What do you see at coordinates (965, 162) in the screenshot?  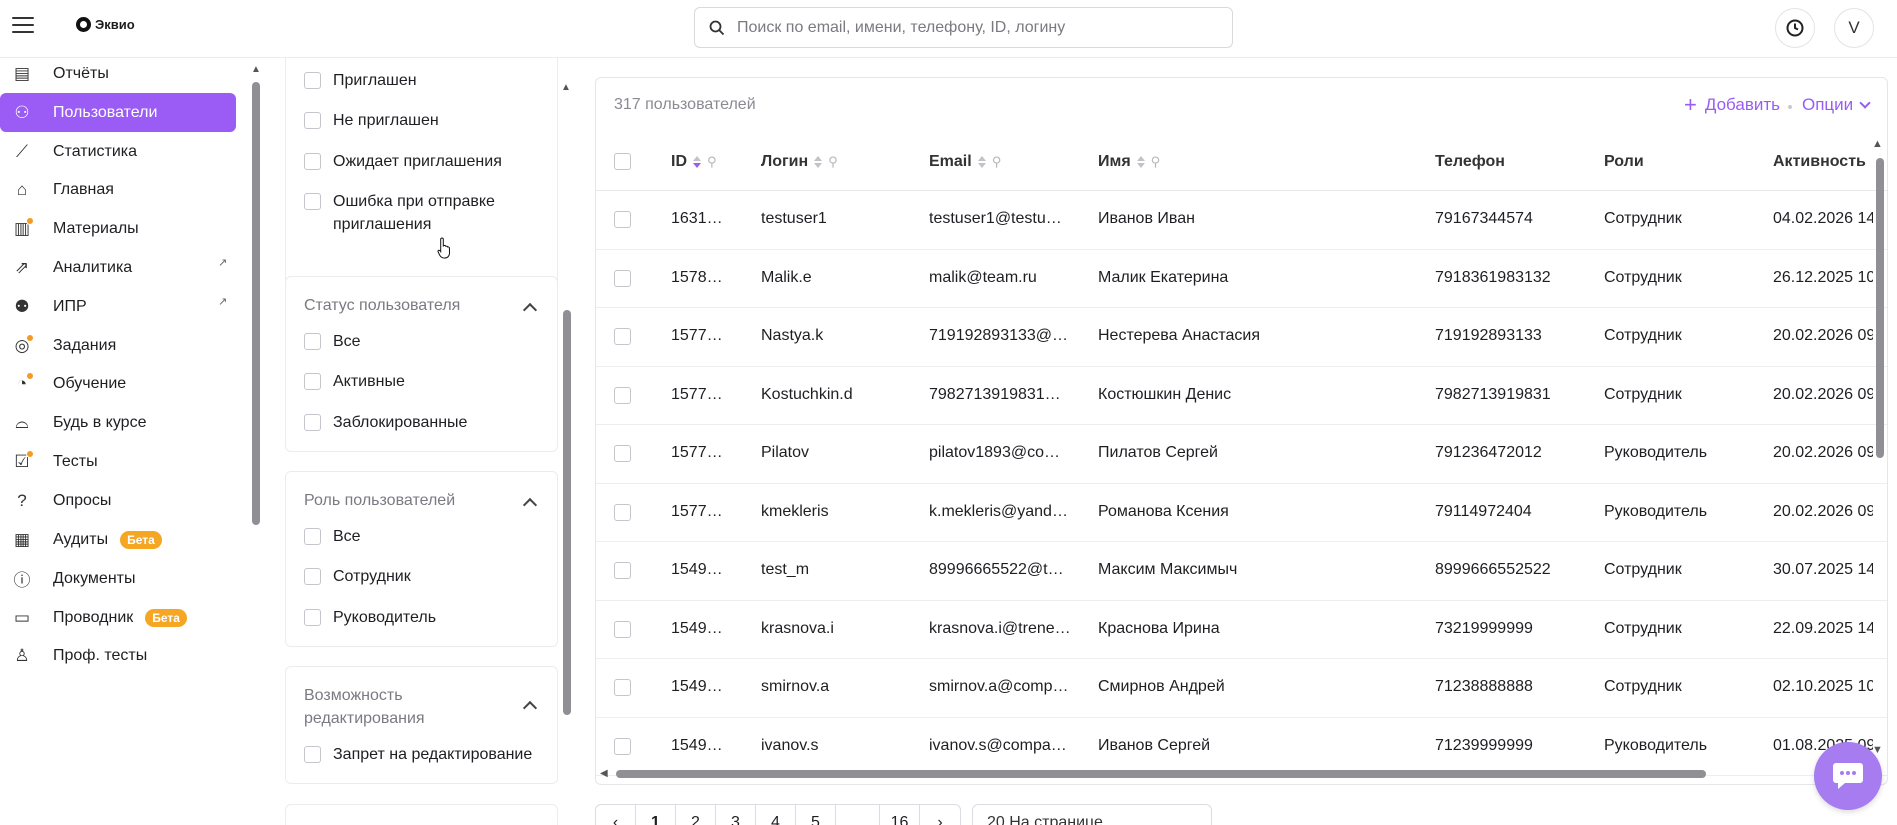 I see `column-header-email: Email ⚲` at bounding box center [965, 162].